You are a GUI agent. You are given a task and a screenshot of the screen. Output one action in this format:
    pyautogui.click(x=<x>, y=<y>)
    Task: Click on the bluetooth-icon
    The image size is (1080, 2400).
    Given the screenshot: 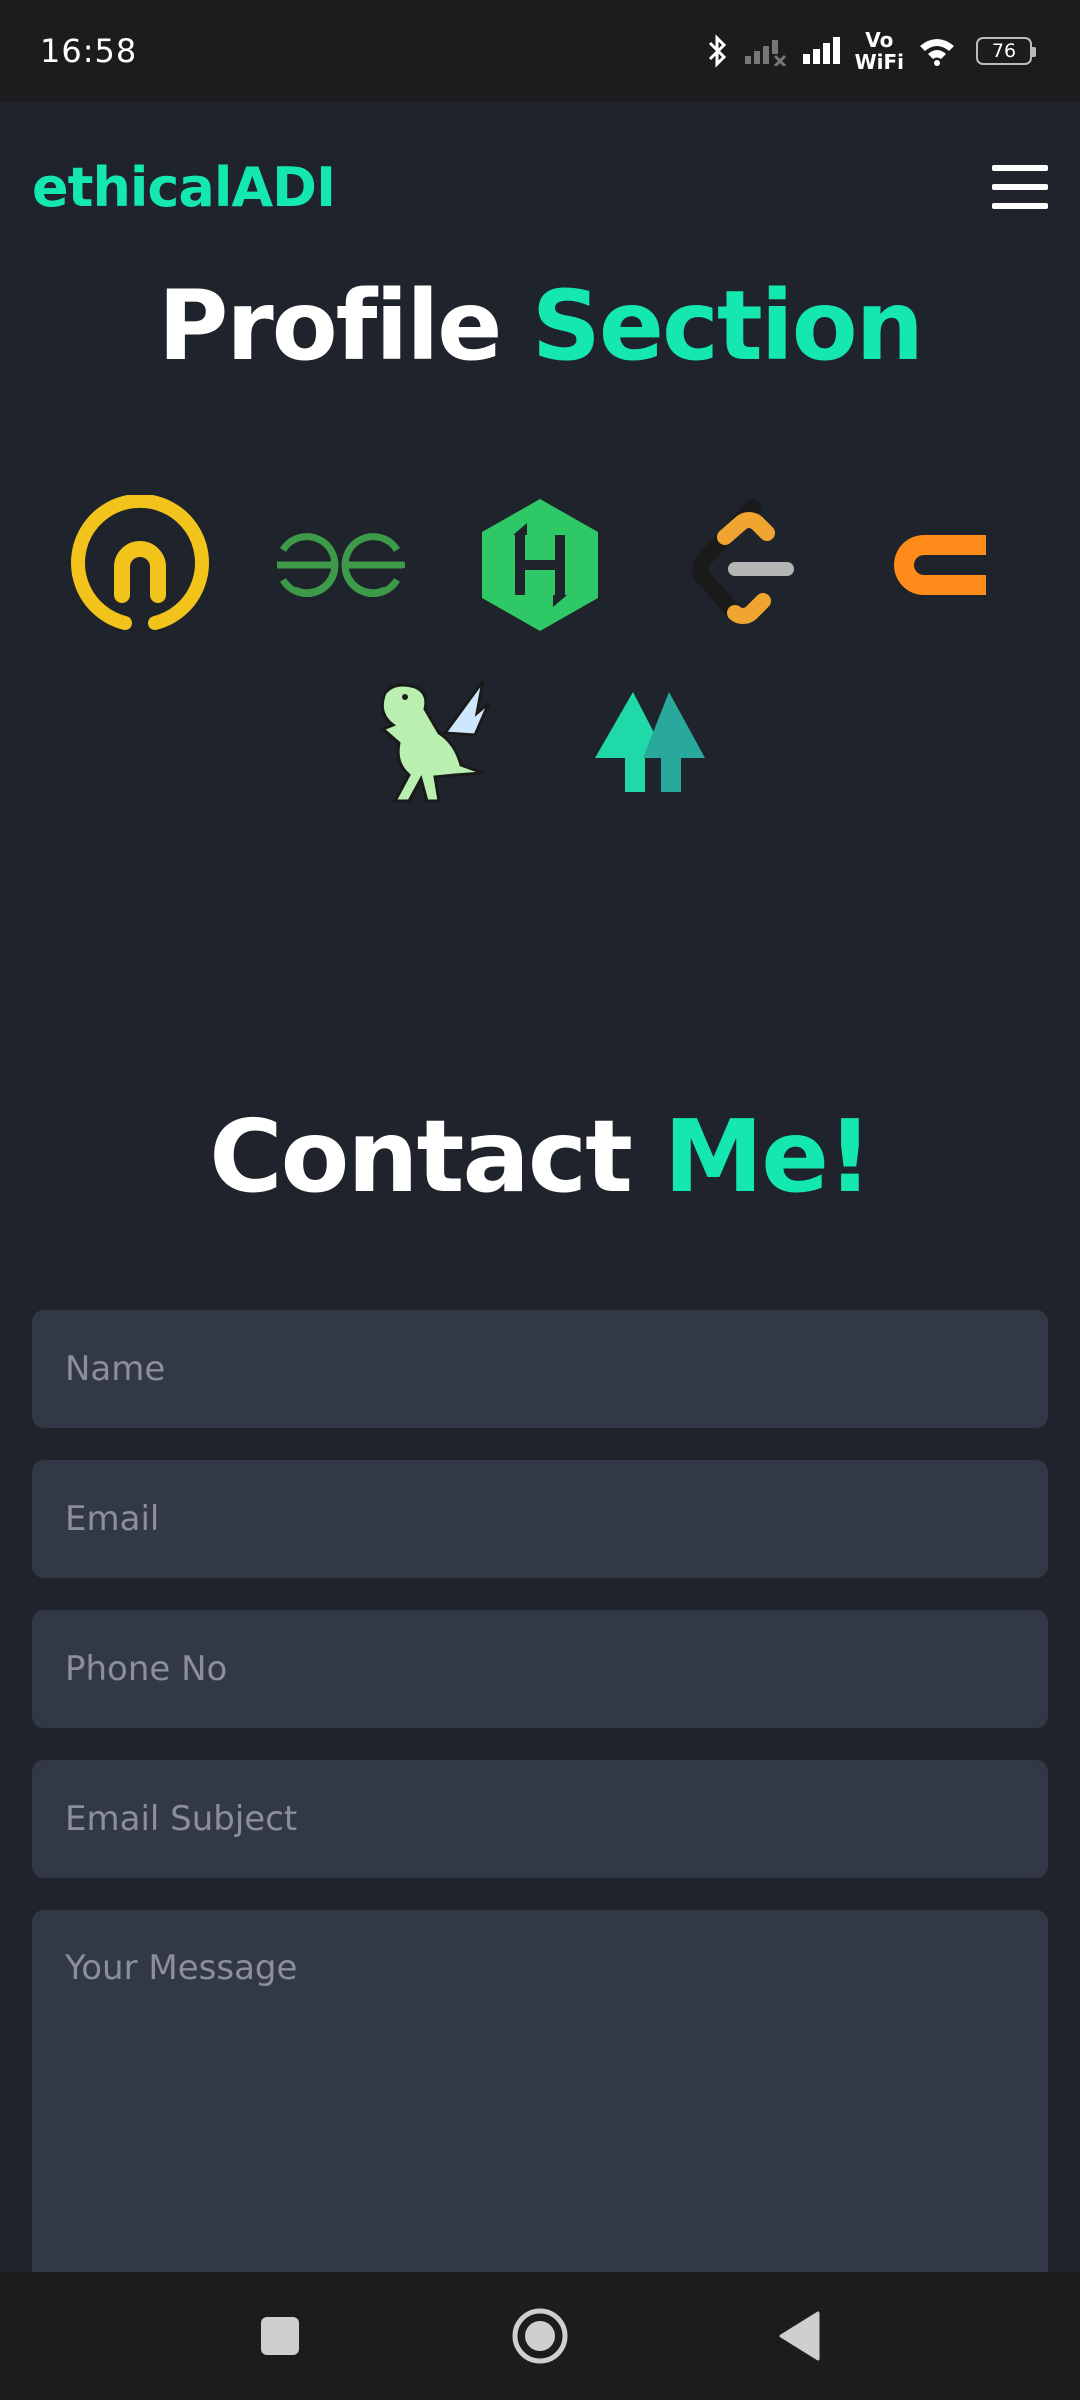 What is the action you would take?
    pyautogui.click(x=718, y=51)
    